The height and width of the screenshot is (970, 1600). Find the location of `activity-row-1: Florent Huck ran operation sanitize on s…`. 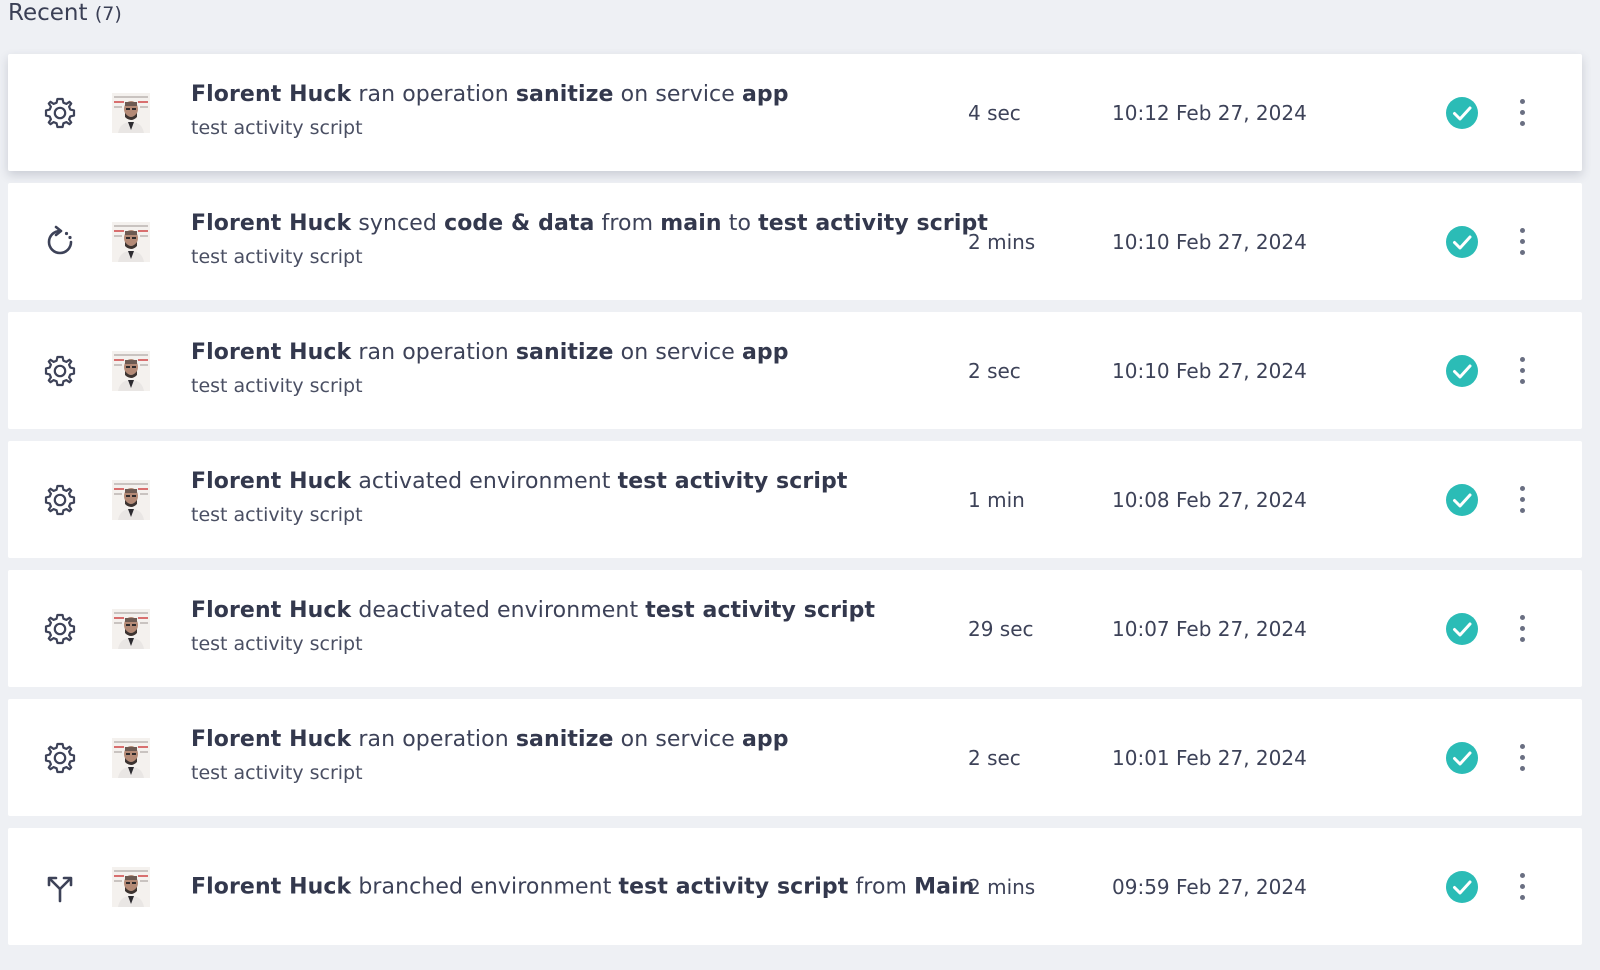

activity-row-1: Florent Huck ran operation sanitize on s… is located at coordinates (795, 112).